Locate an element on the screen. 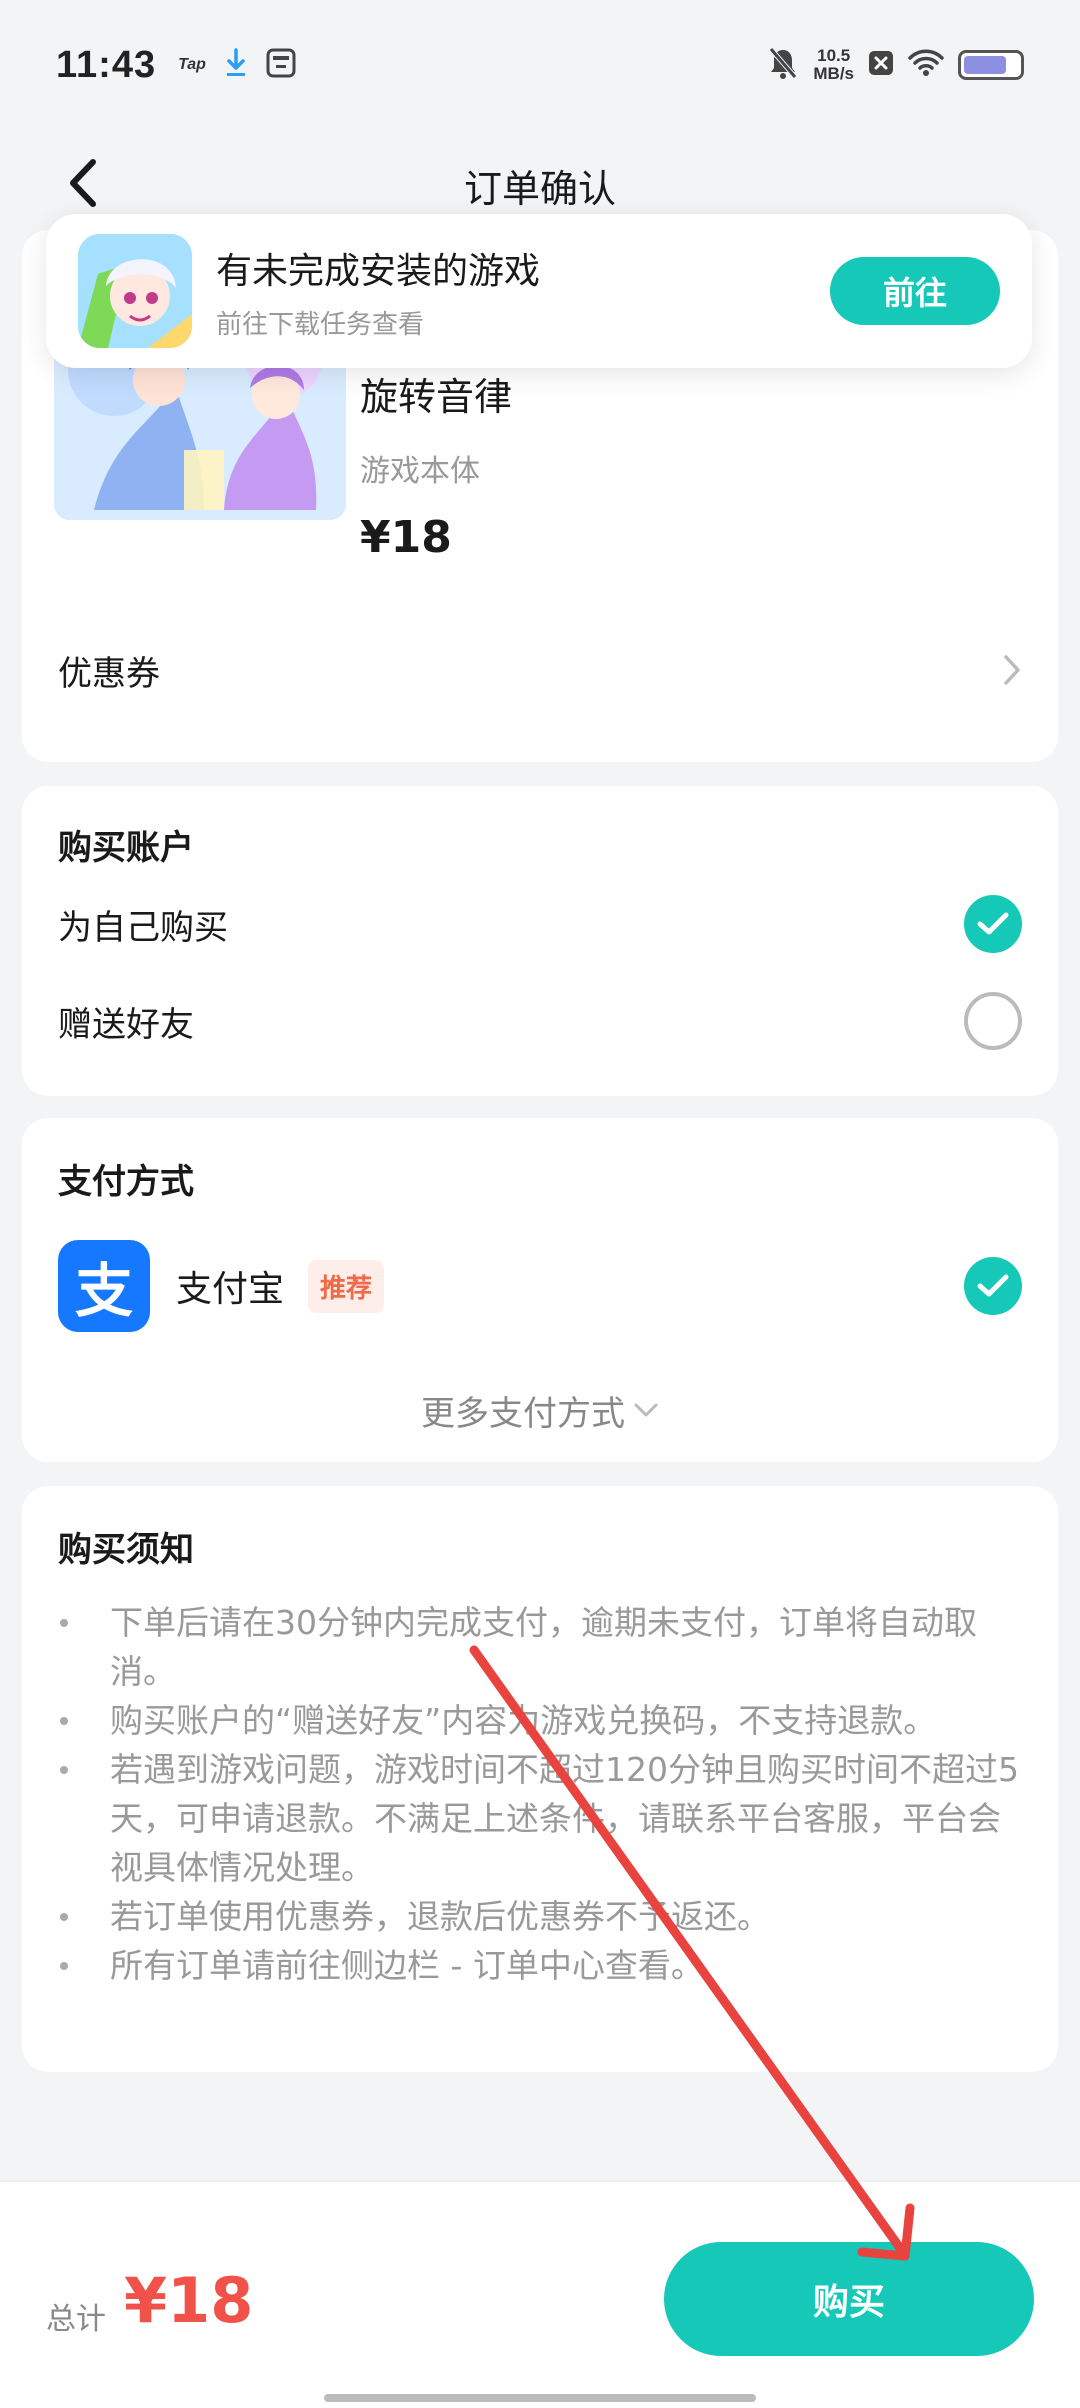 This screenshot has width=1080, height=2408. toast-subtitle: 前往下载任务查看 is located at coordinates (320, 324).